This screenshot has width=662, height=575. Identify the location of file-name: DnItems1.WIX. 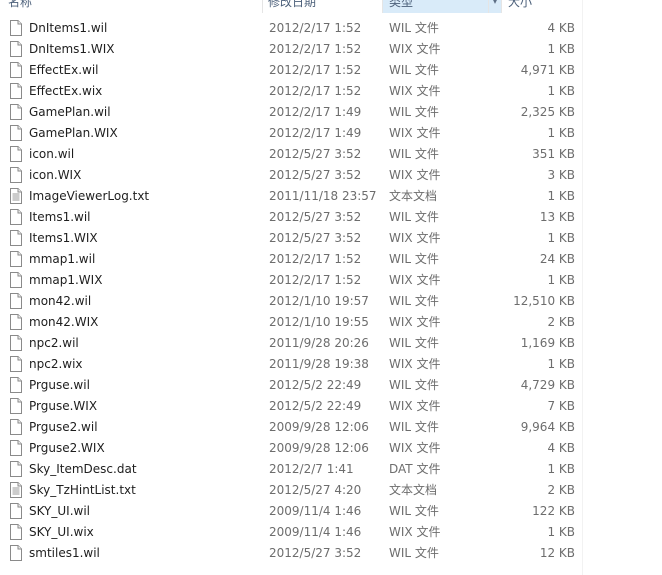
(72, 49).